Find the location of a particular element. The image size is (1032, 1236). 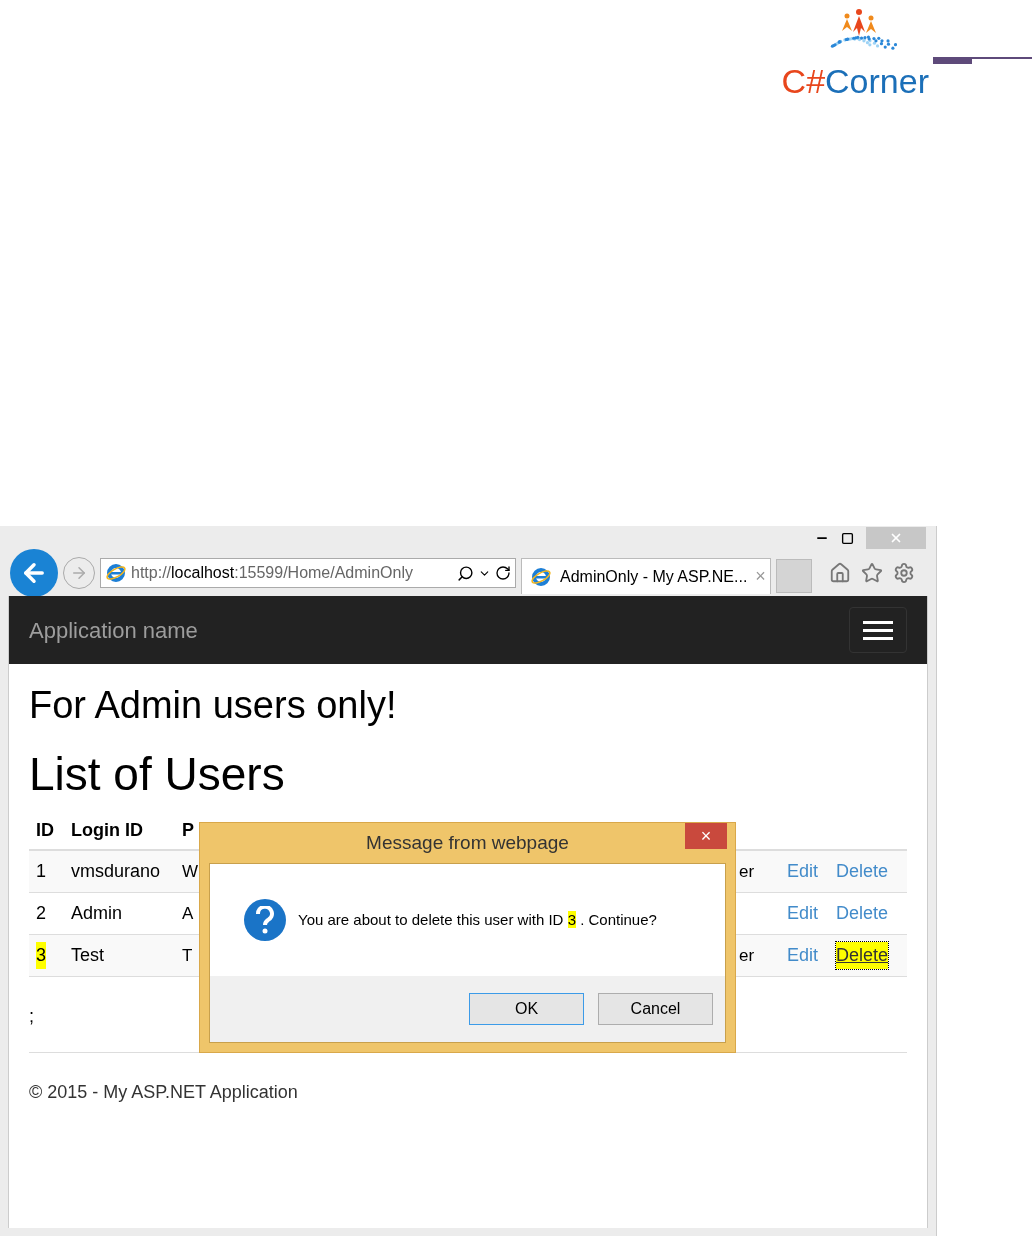

cancel-button: Cancel is located at coordinates (655, 1009).